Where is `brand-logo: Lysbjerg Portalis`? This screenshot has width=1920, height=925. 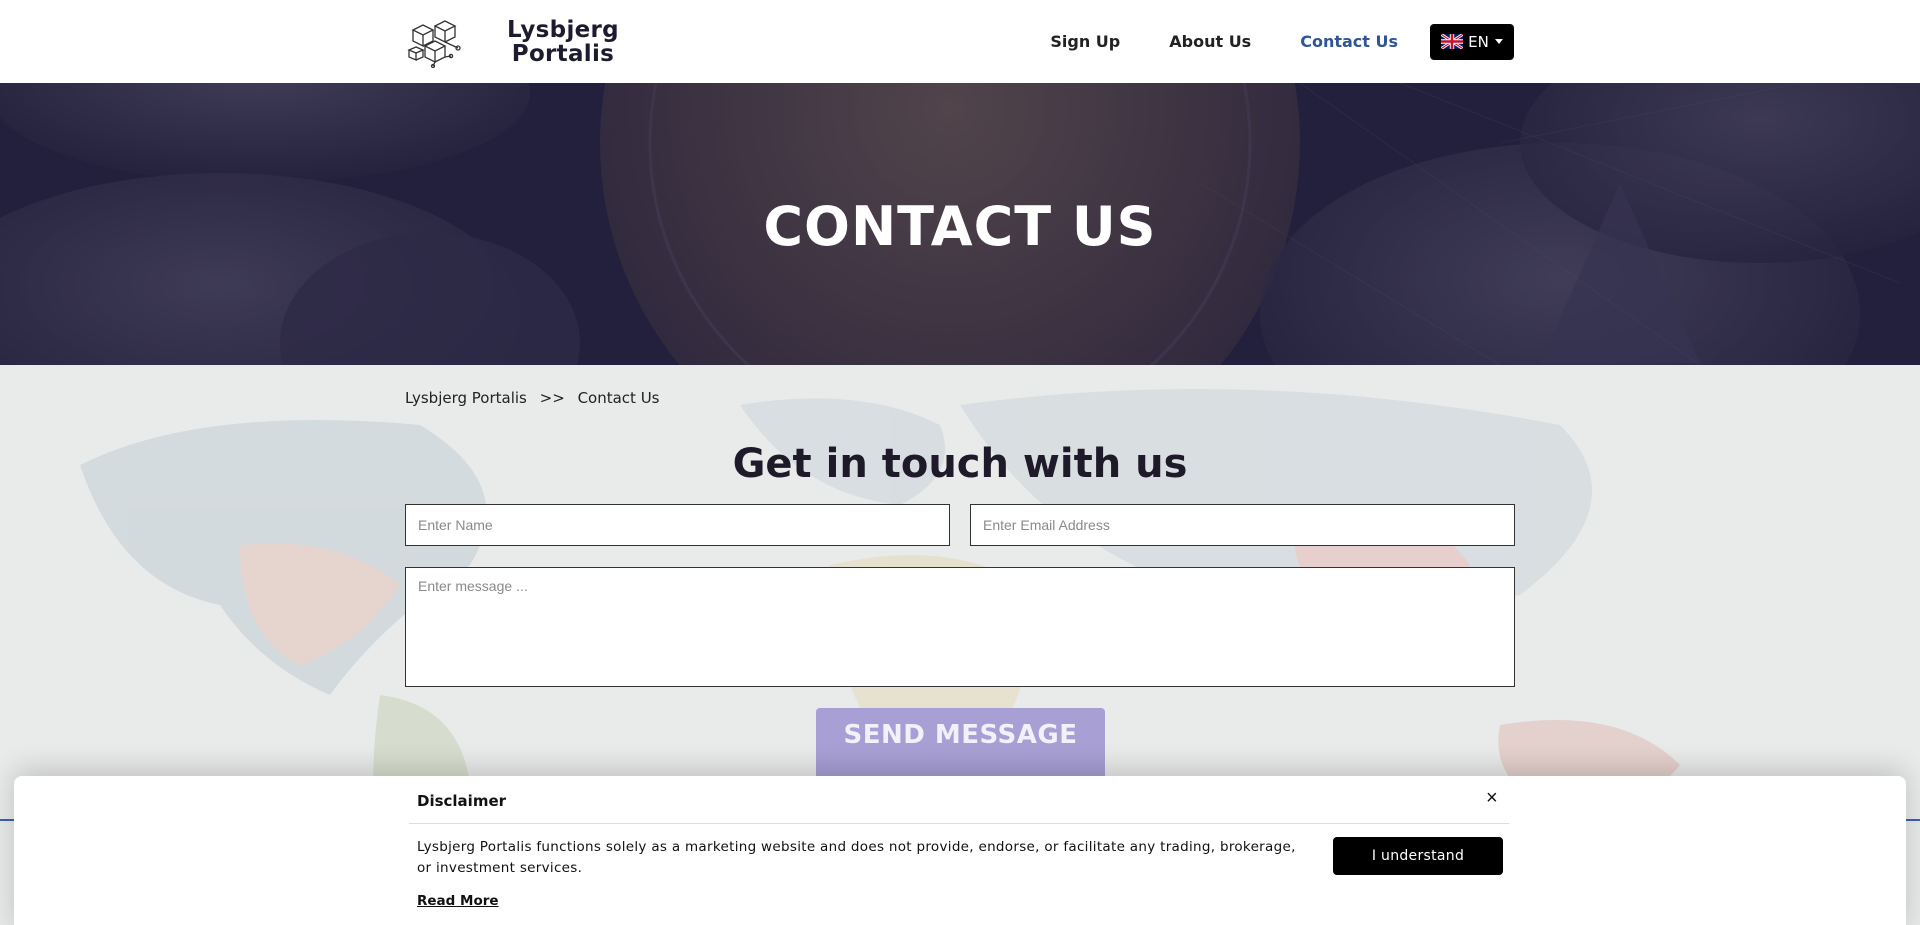 brand-logo: Lysbjerg Portalis is located at coordinates (515, 42).